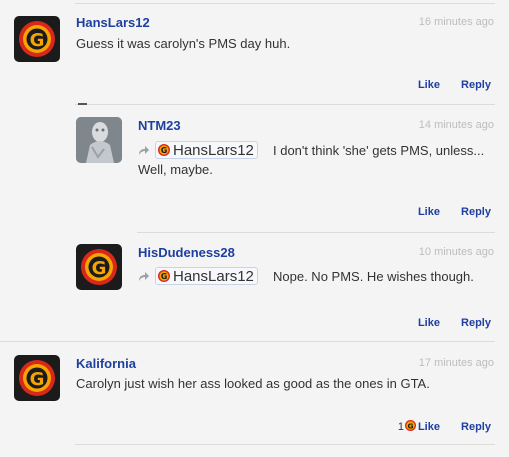 The image size is (509, 457). What do you see at coordinates (159, 125) in the screenshot?
I see `username: NTM23` at bounding box center [159, 125].